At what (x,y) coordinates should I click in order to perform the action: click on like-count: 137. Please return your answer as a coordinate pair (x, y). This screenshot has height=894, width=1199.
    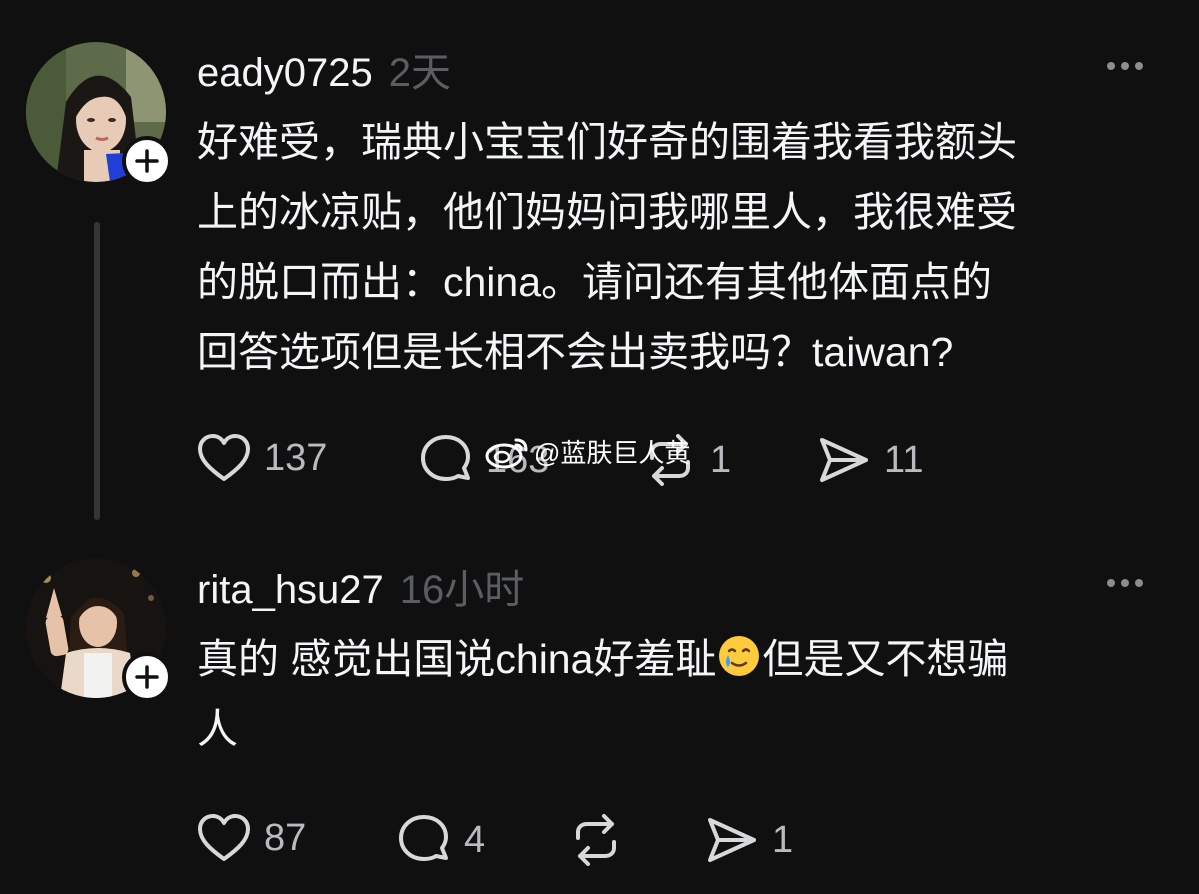
    Looking at the image, I should click on (296, 457).